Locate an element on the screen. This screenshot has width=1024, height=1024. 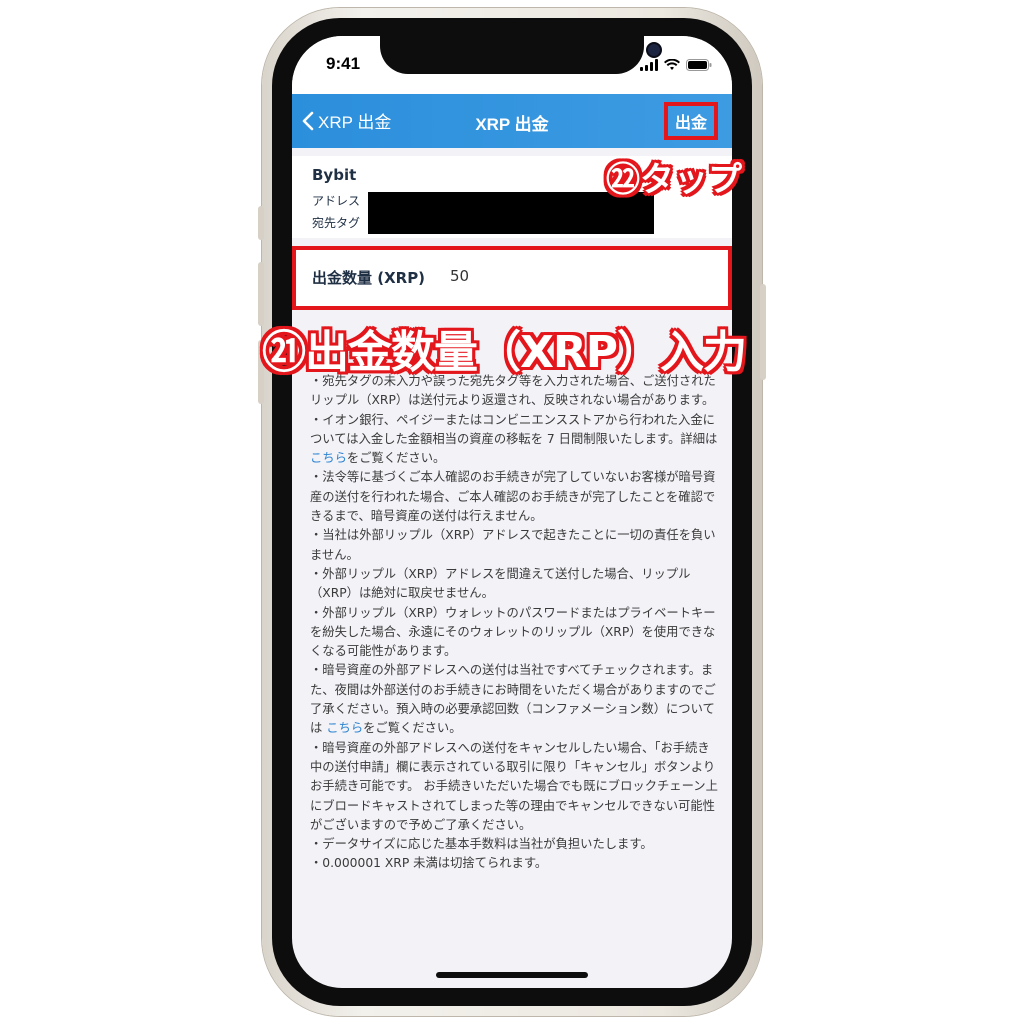
note-item: ・当社は外部リップル（XRP）アドレスで起きたことに一切の責任を負いません。 is located at coordinates (515, 545).